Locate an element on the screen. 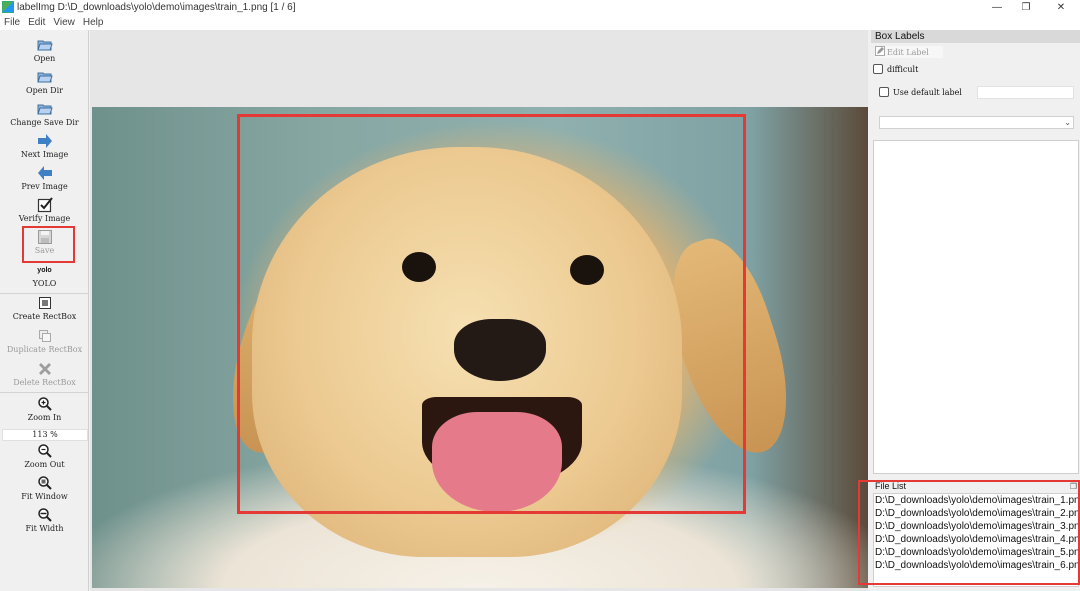  chevron-down-icon: ⌄ is located at coordinates (1067, 122).